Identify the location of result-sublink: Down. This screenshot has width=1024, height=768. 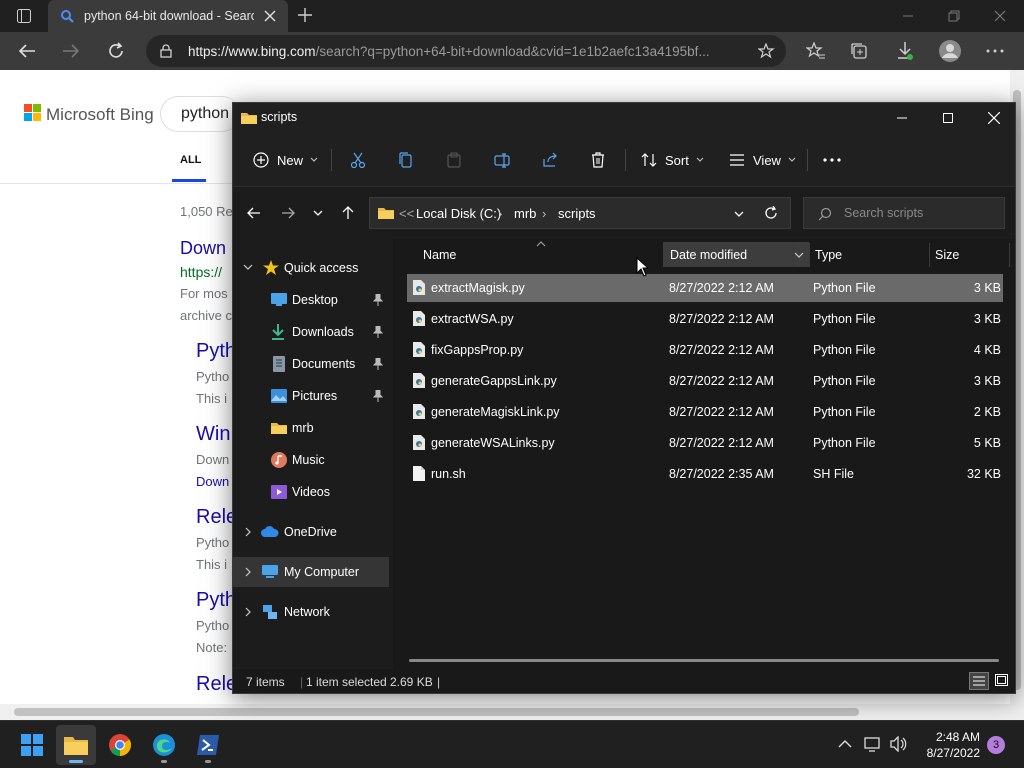
(212, 481).